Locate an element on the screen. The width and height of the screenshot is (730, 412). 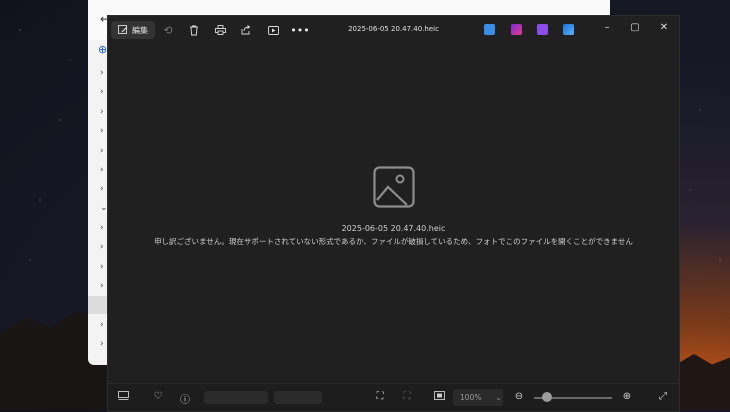
zoom-in-icon: ⊕ is located at coordinates (627, 396).